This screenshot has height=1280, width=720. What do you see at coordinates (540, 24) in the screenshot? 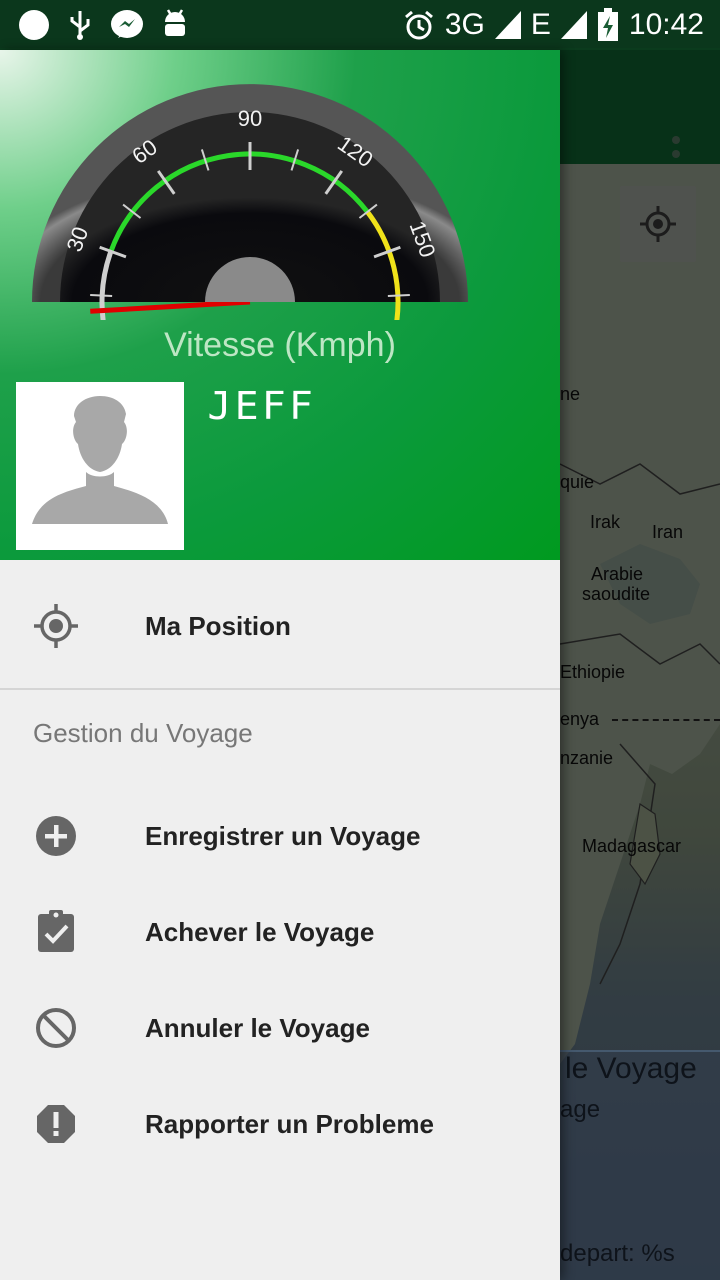
I see `network-type2-label: E` at bounding box center [540, 24].